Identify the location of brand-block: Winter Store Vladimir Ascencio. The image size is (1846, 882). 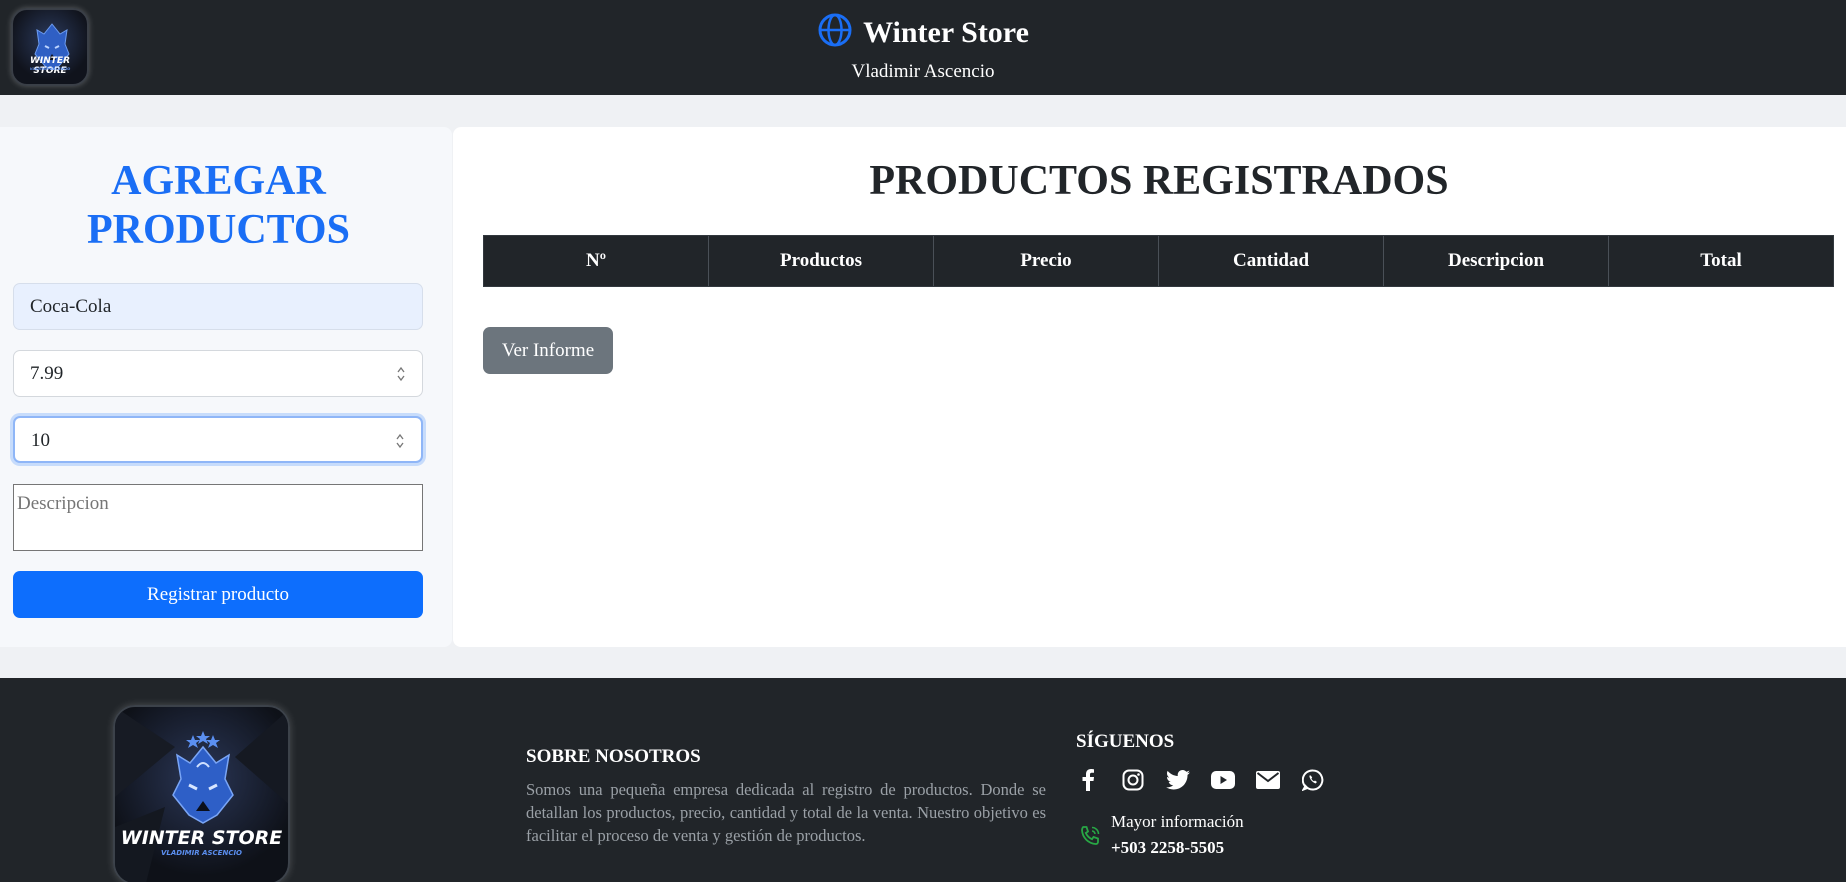
(923, 47).